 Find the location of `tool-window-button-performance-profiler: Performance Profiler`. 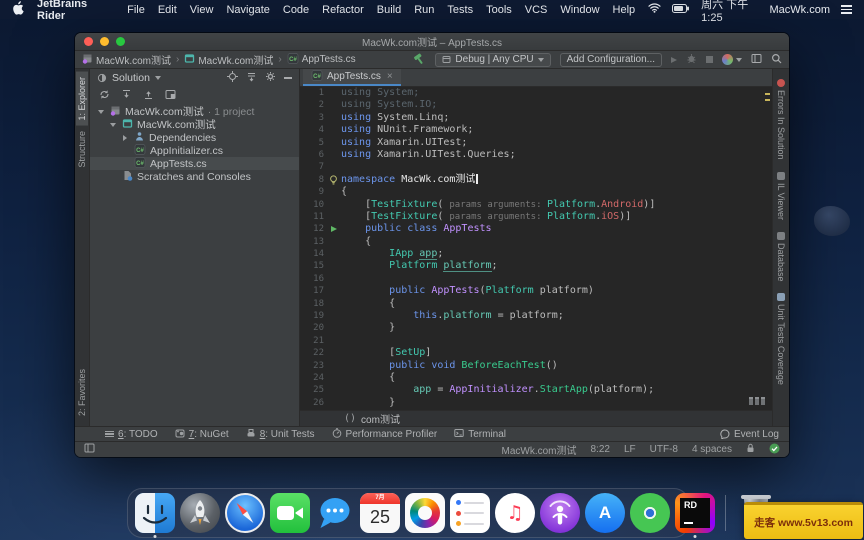

tool-window-button-performance-profiler: Performance Profiler is located at coordinates (384, 434).